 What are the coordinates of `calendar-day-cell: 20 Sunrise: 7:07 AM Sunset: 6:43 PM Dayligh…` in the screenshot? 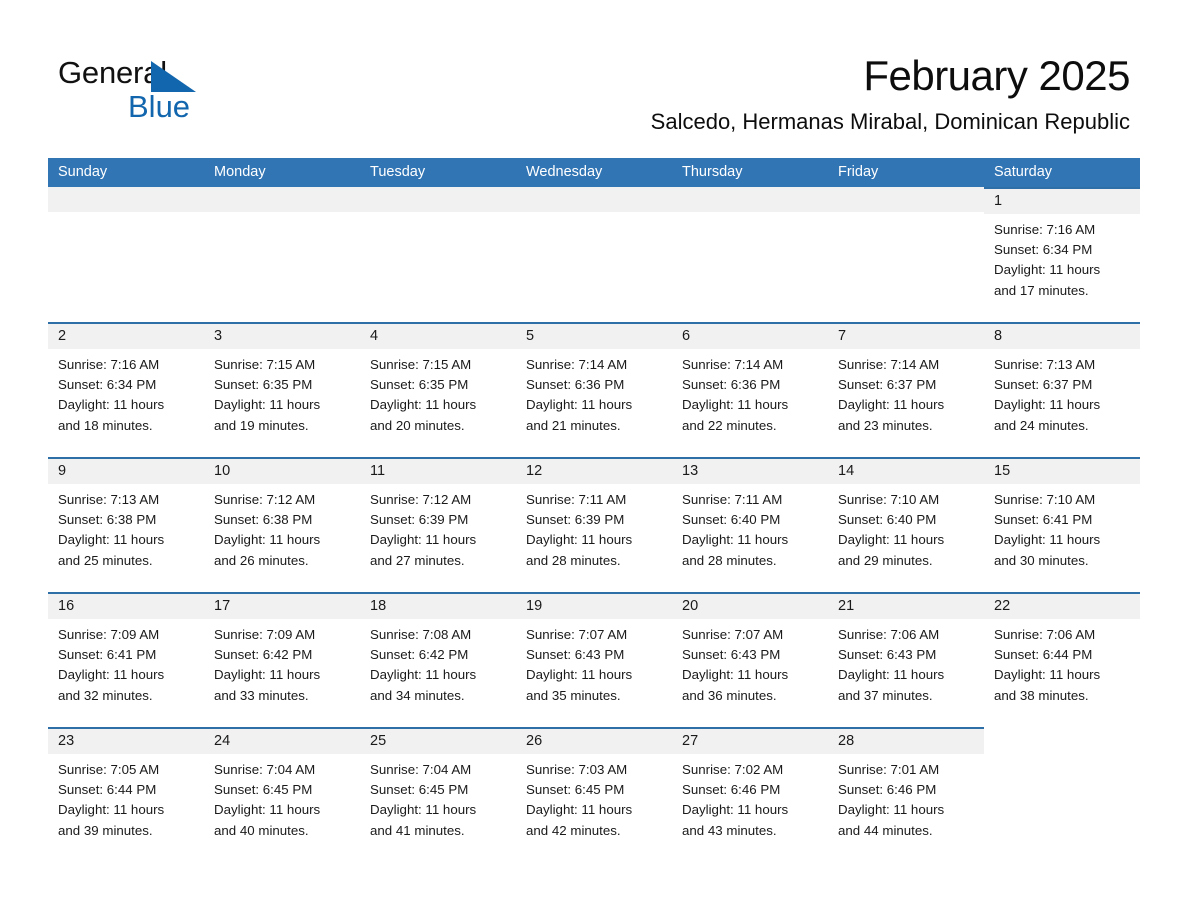 It's located at (750, 659).